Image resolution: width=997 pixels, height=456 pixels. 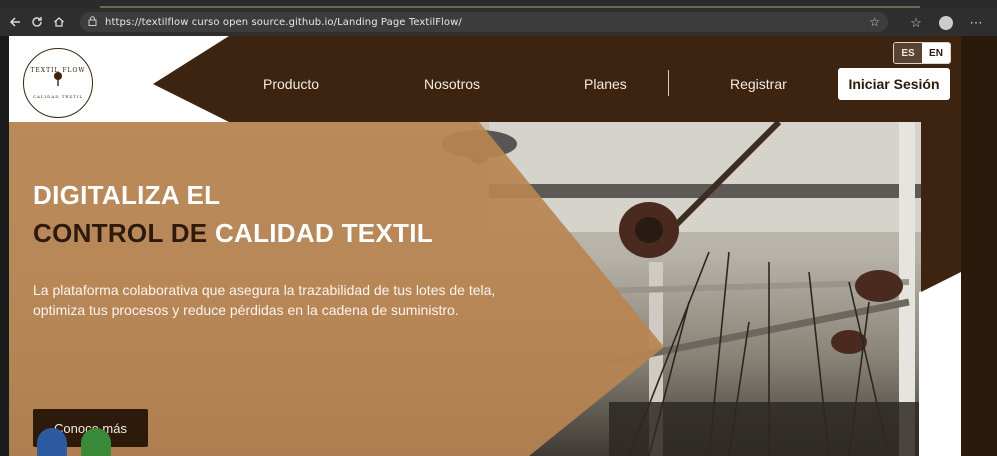 I want to click on lang-es-button: ES, so click(x=908, y=53).